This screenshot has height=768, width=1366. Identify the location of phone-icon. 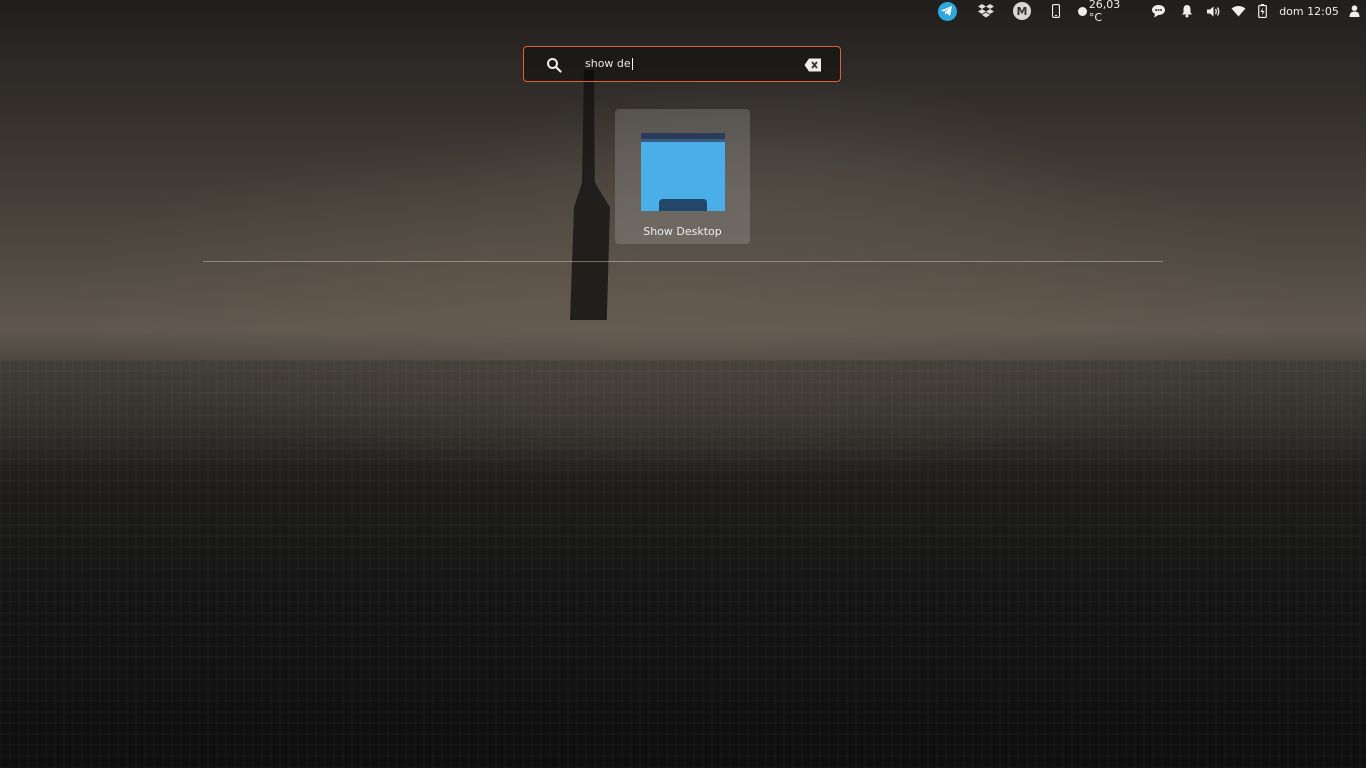
(1056, 11).